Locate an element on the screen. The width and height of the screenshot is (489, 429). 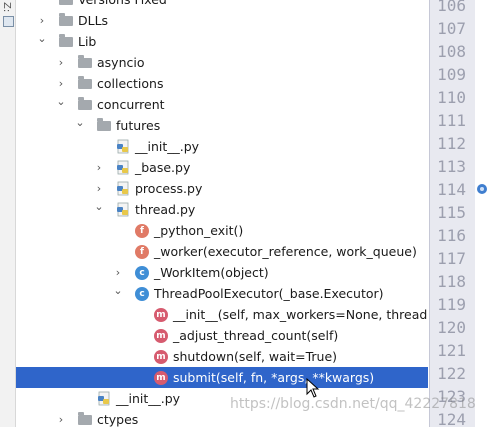
tree-row-label: ThreadPoolExecutor(_base.Executor) is located at coordinates (269, 293).